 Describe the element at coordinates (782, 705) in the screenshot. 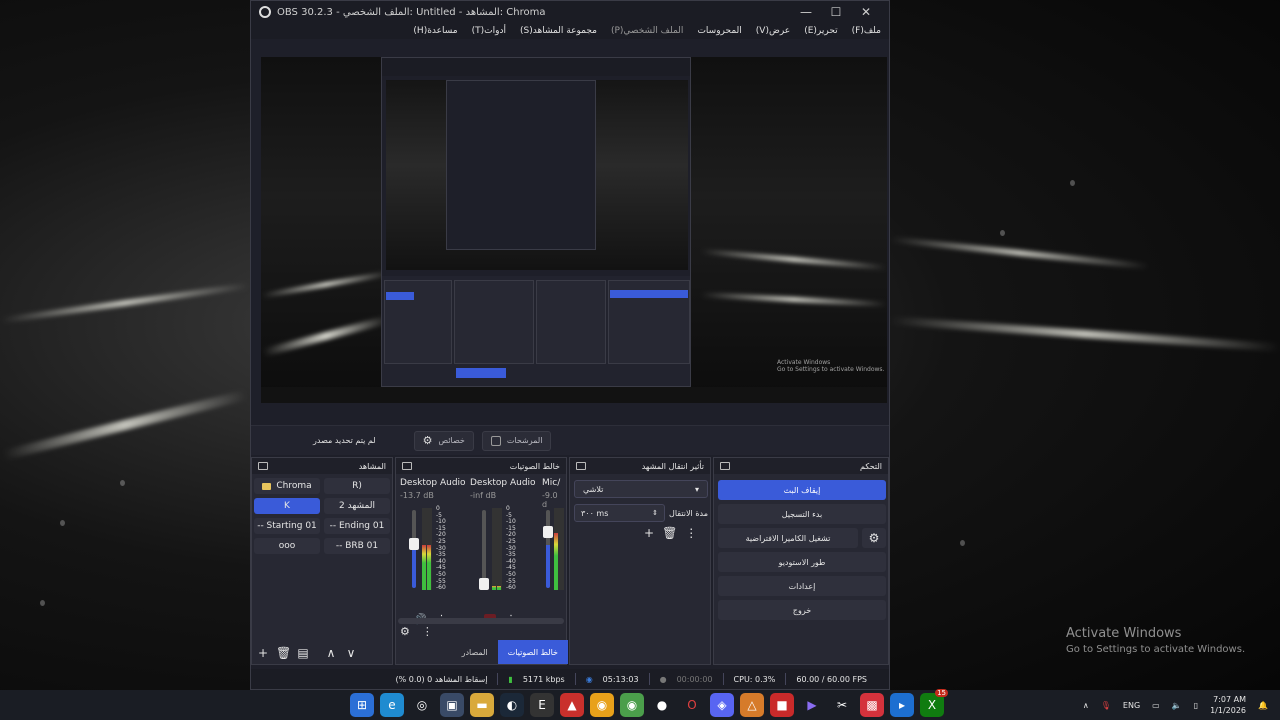

I see `app-red-icon: ■` at that location.